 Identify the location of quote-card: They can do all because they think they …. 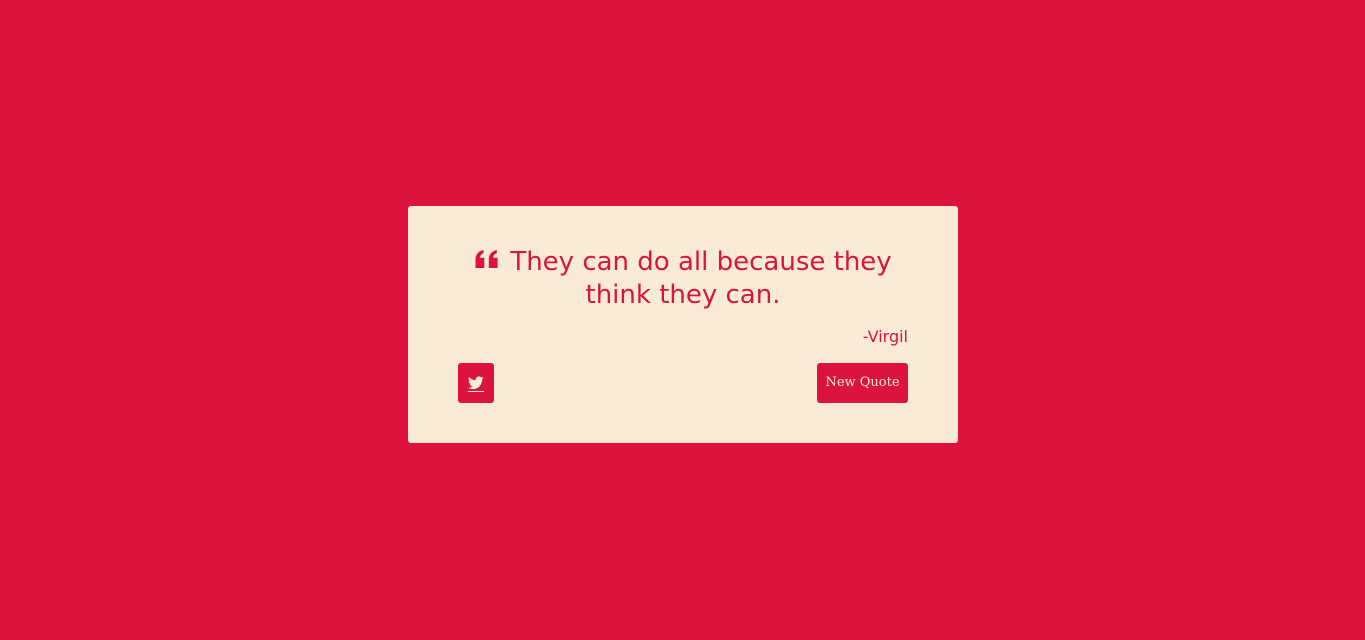
(683, 324).